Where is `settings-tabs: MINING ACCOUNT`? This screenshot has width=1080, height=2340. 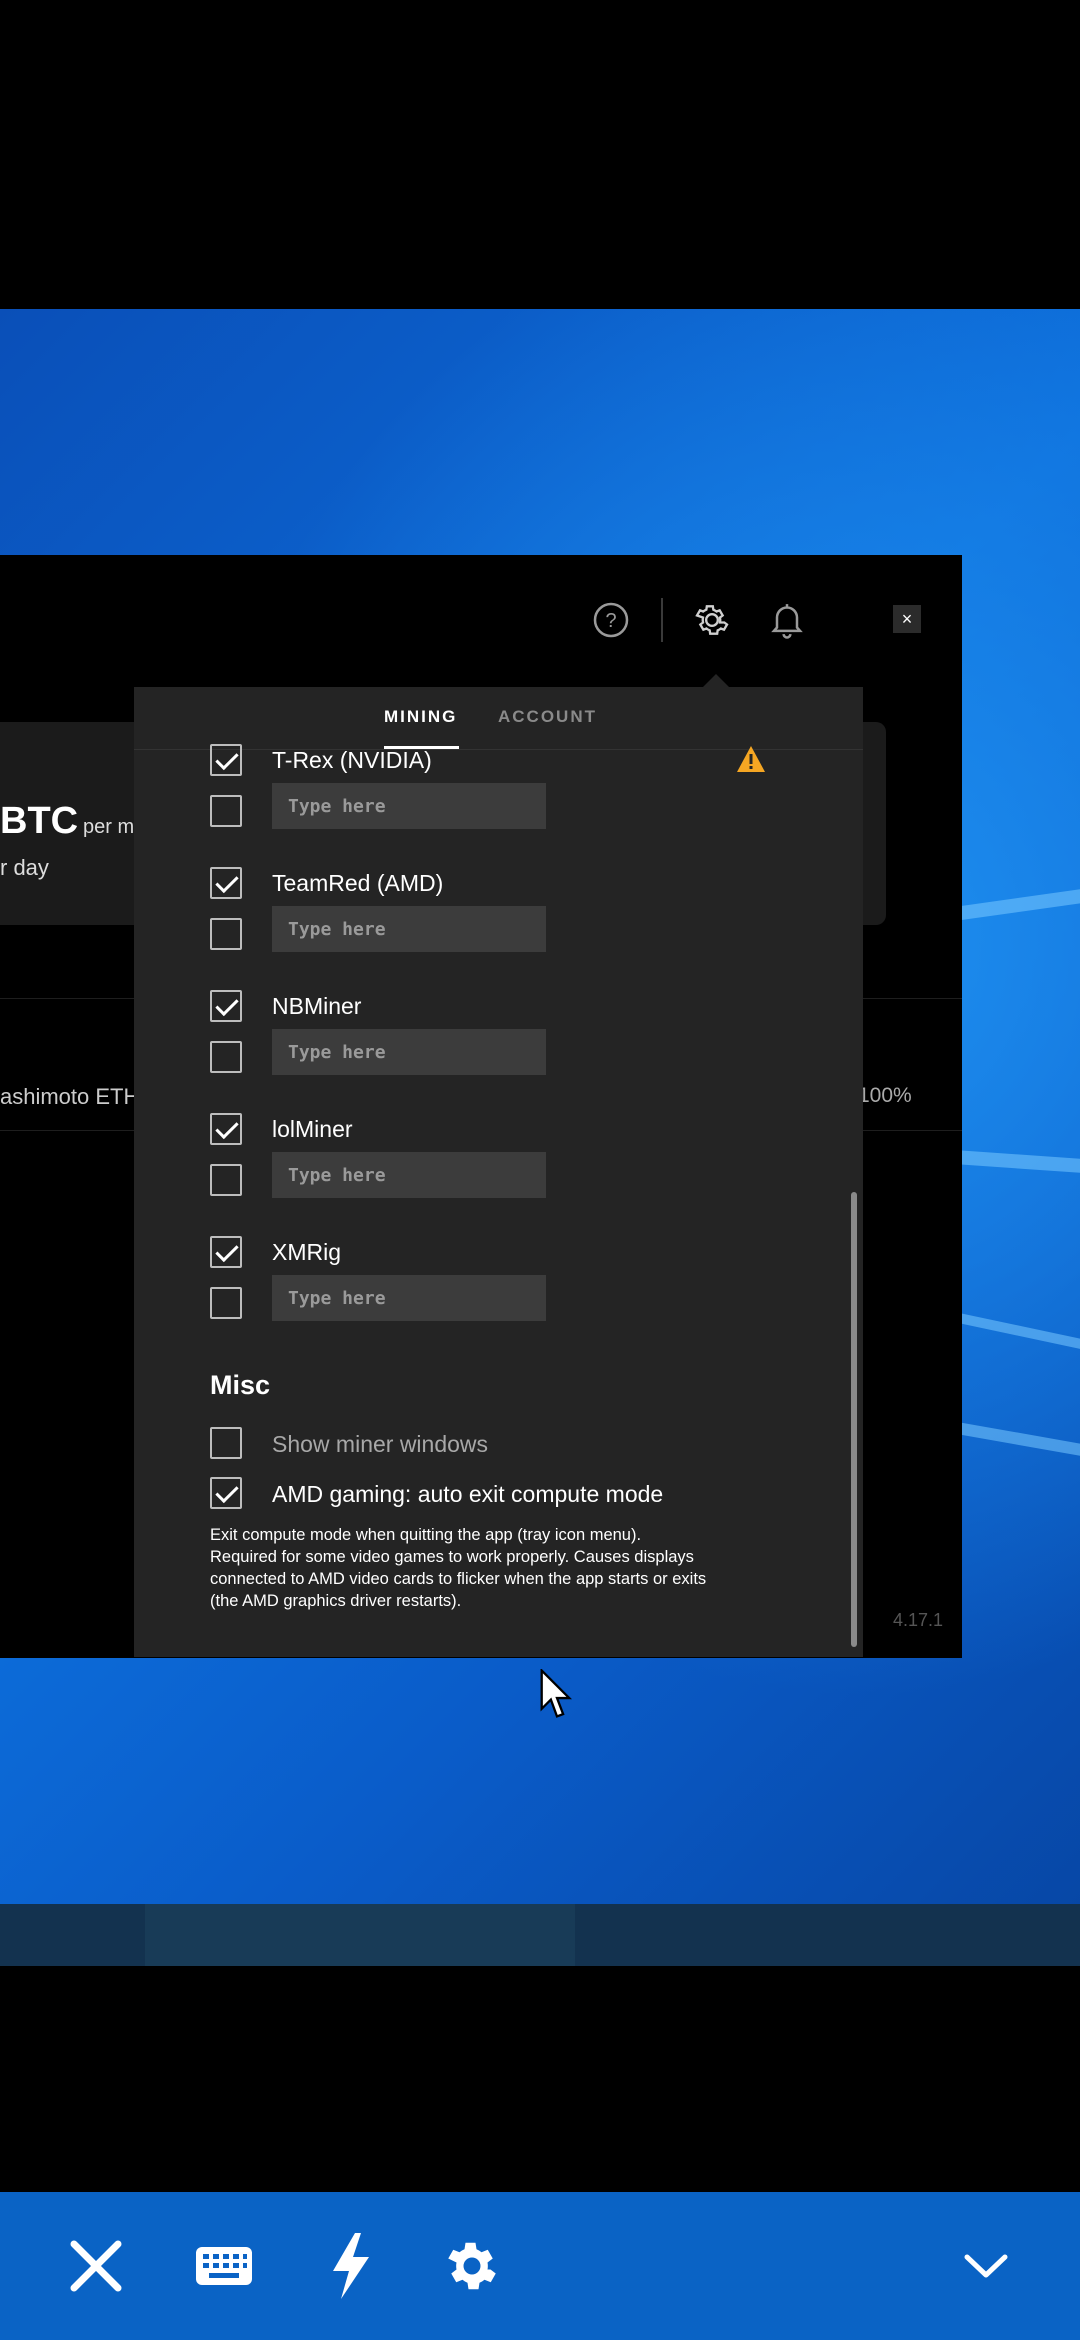
settings-tabs: MINING ACCOUNT is located at coordinates (498, 718).